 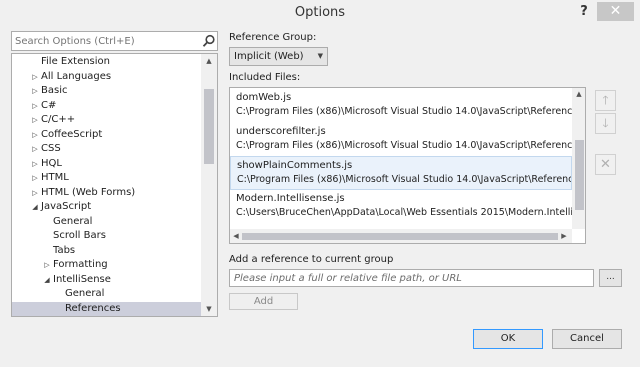 I want to click on files-horizontal-scrollbar: ◀ ▶, so click(x=401, y=236).